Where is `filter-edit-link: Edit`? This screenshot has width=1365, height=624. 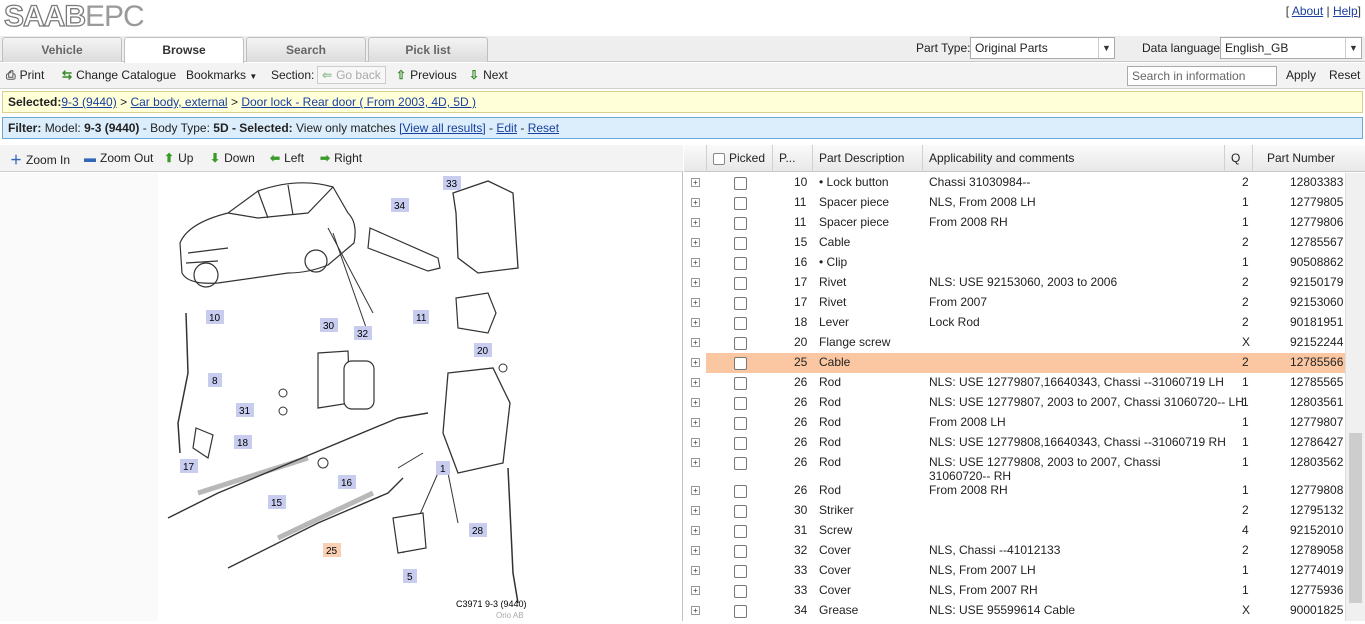 filter-edit-link: Edit is located at coordinates (506, 128).